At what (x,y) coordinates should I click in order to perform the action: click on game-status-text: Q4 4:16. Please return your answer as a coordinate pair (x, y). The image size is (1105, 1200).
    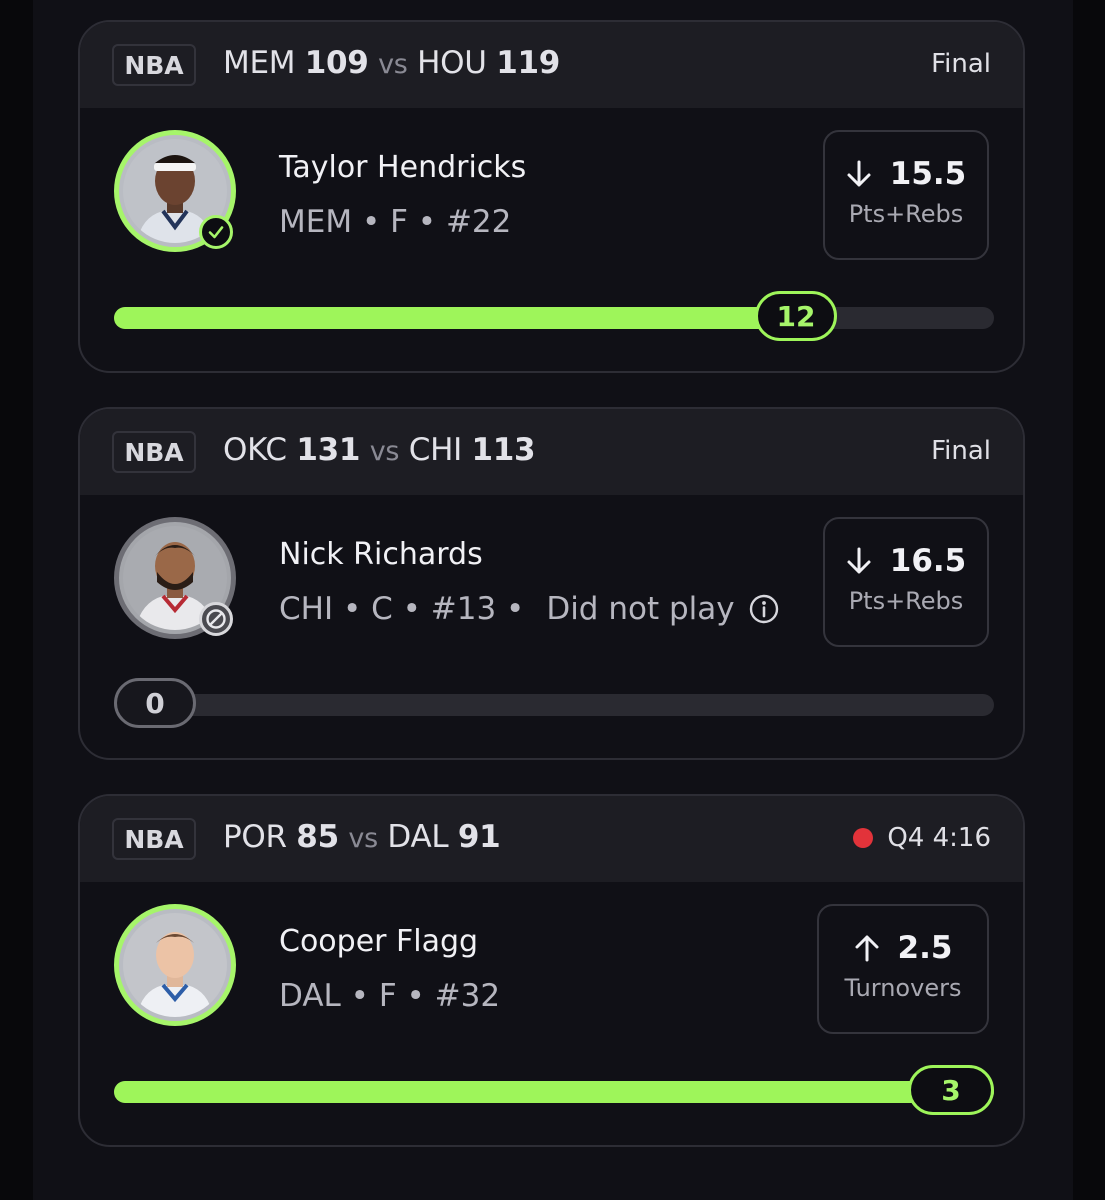
    Looking at the image, I should click on (939, 838).